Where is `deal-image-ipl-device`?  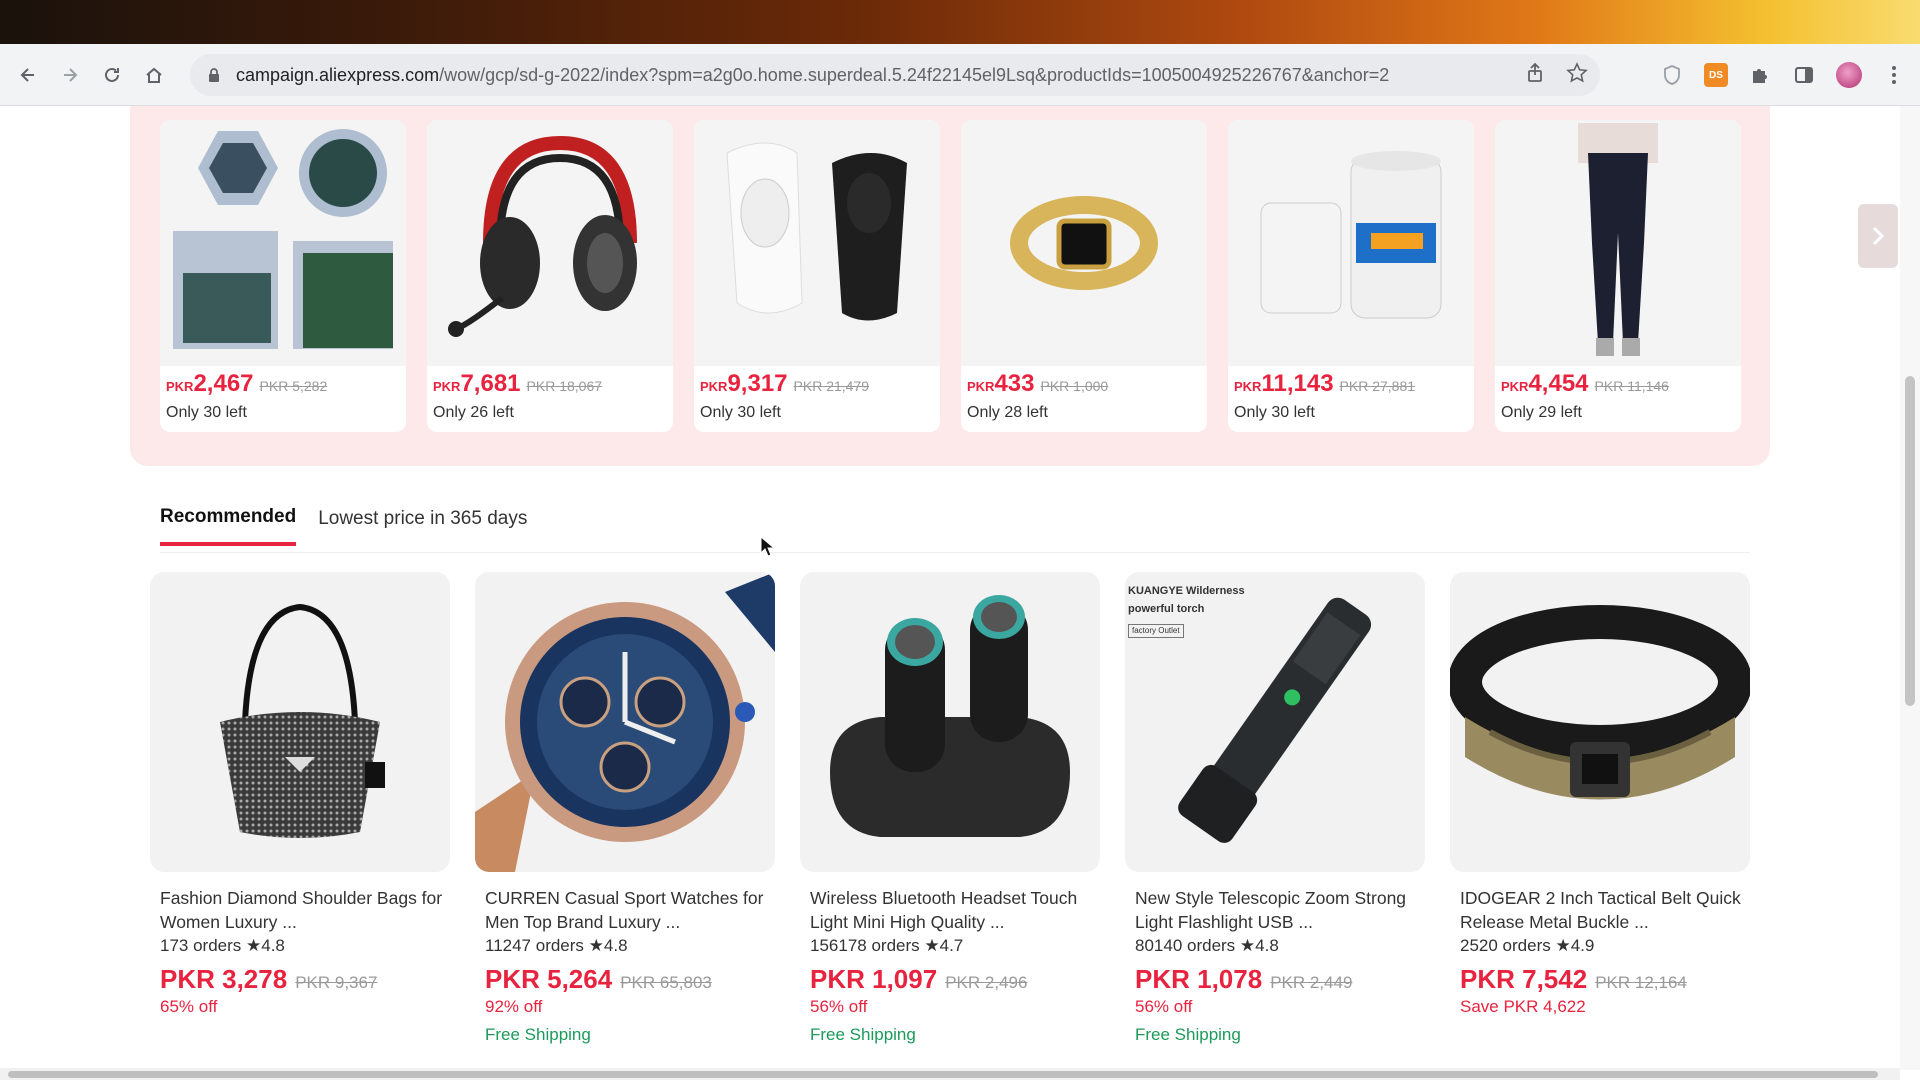
deal-image-ipl-device is located at coordinates (817, 243).